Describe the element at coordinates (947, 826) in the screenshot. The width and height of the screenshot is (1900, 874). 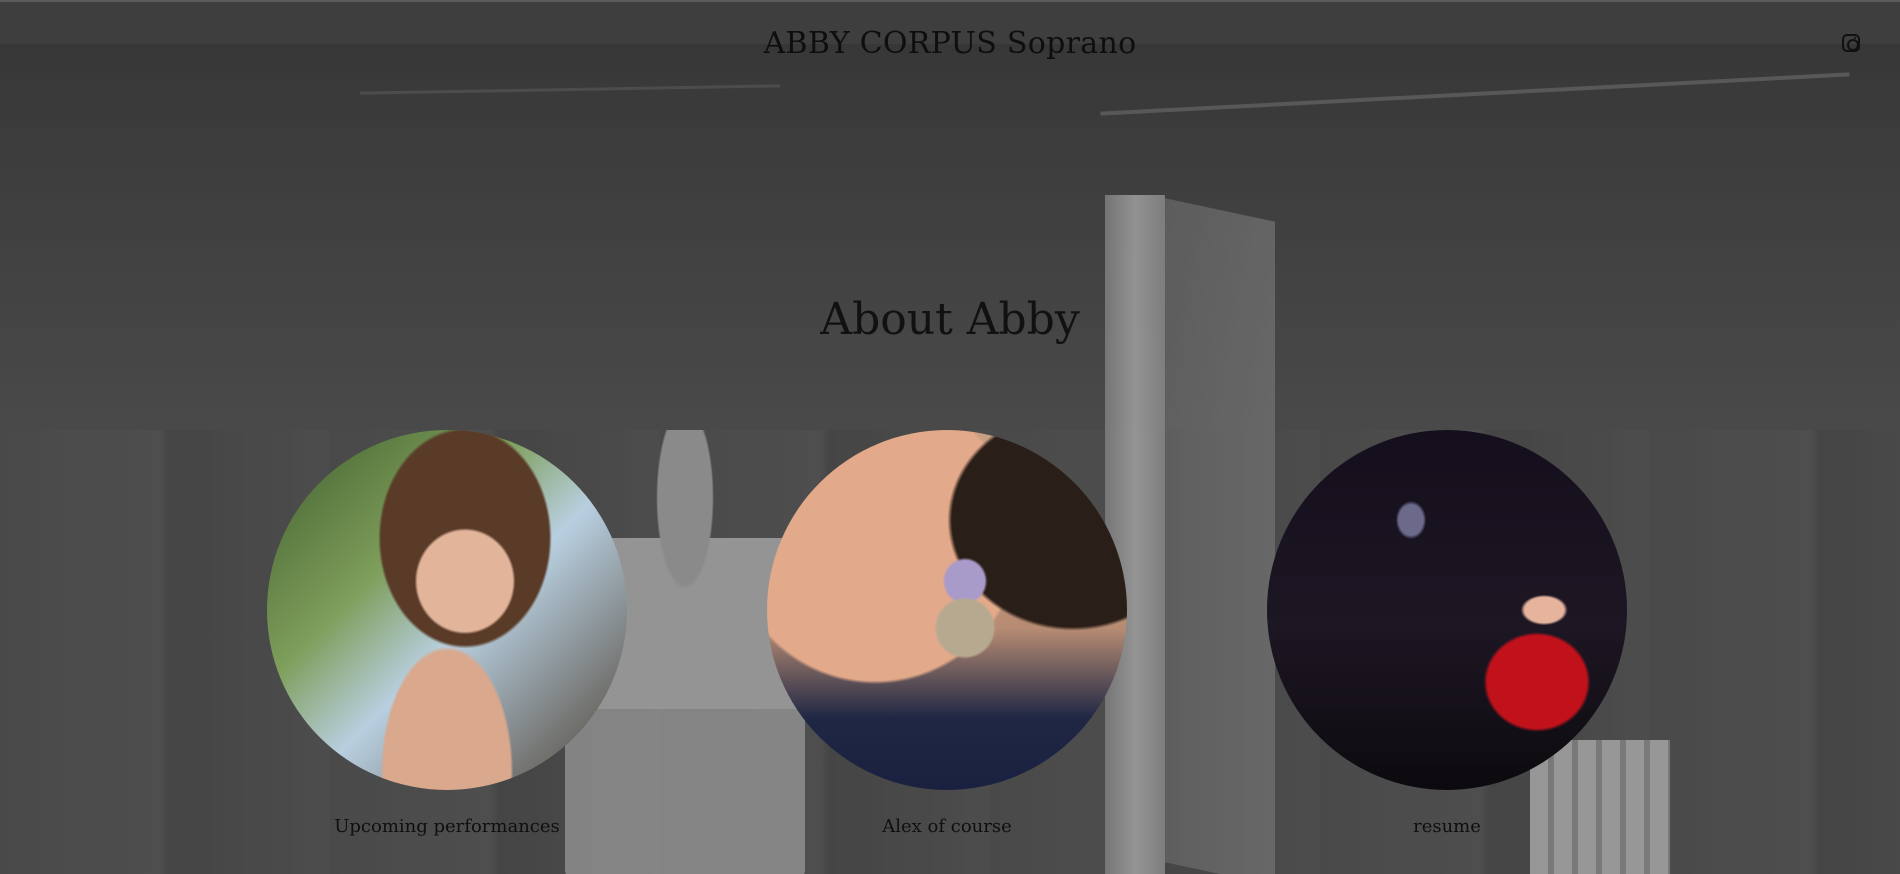
I see `card-caption: Alex of course` at that location.